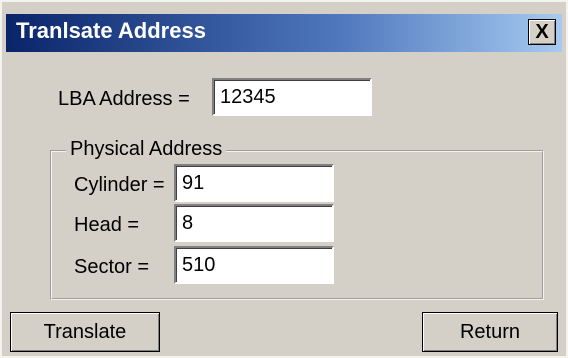  I want to click on window-title: Tranlsate Address, so click(111, 30).